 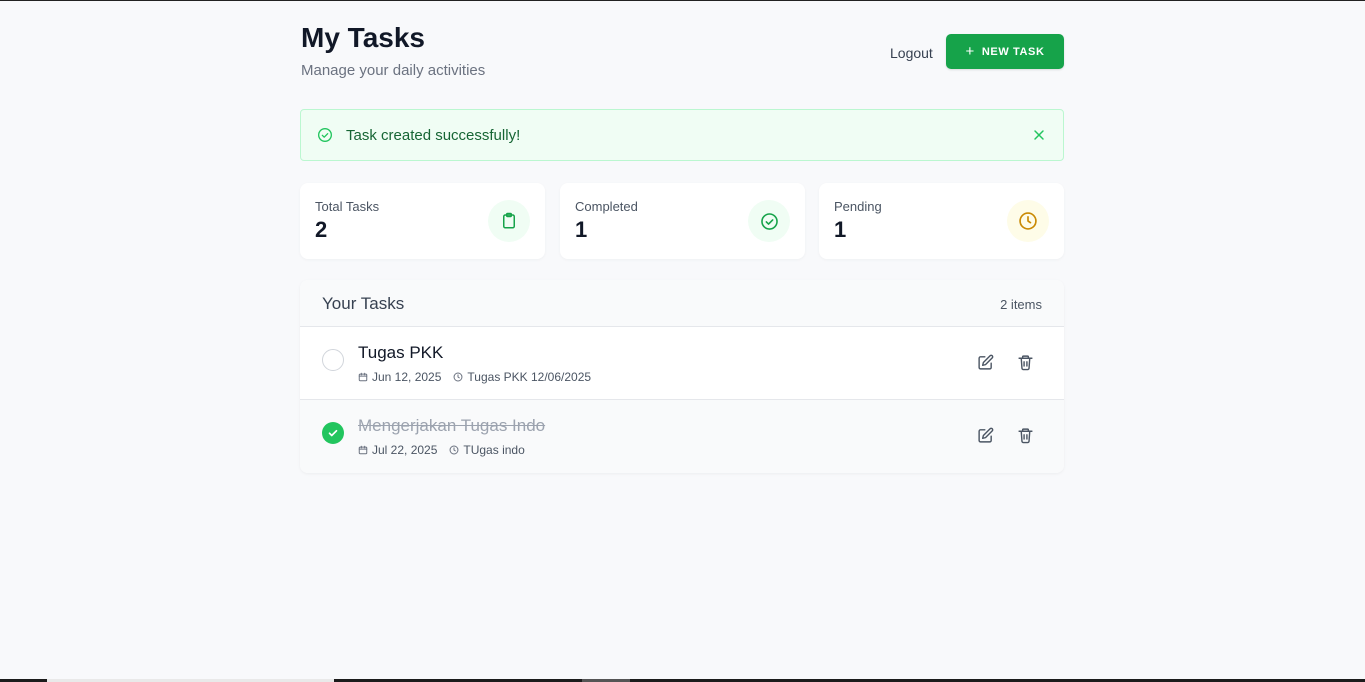 I want to click on page-title: My Tasks, so click(x=363, y=37).